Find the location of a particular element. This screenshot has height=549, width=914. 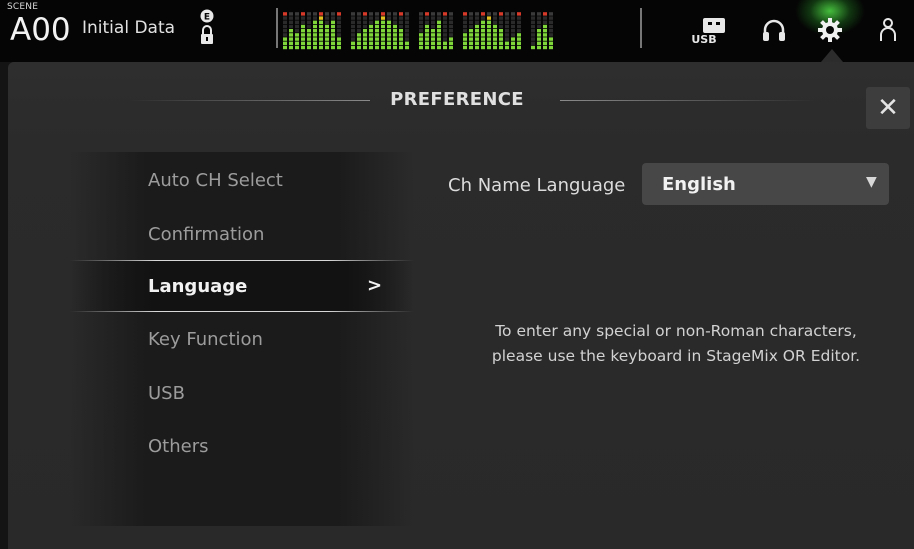

menu-item-auto-ch-select: Auto CH Select is located at coordinates (215, 180).